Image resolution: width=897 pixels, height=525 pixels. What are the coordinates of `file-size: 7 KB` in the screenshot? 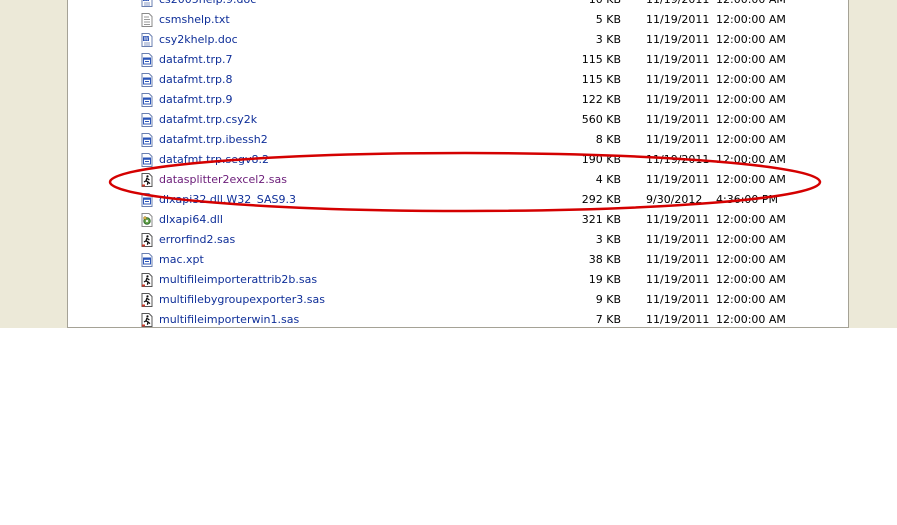 It's located at (608, 319).